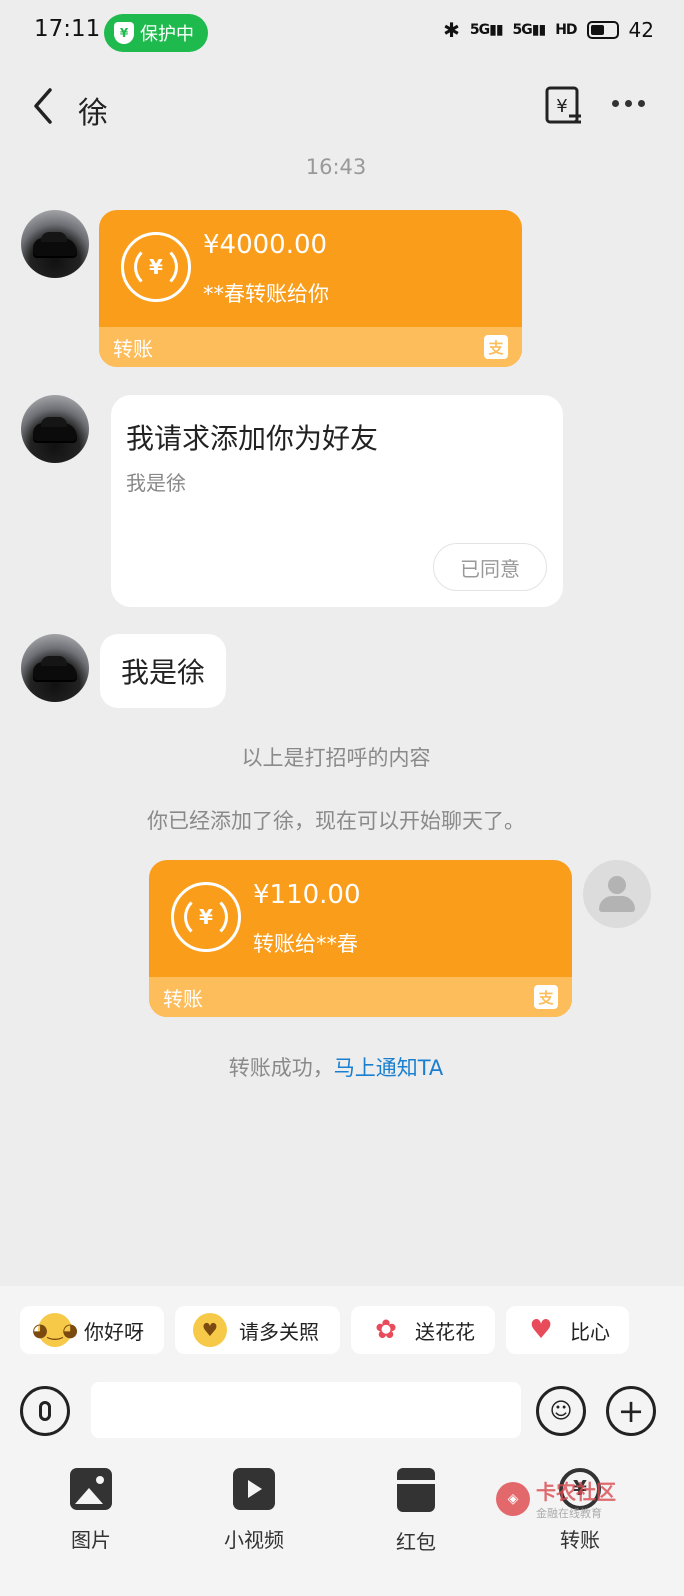 This screenshot has width=684, height=1596. What do you see at coordinates (266, 294) in the screenshot?
I see `transfer-description: **春转账给你` at bounding box center [266, 294].